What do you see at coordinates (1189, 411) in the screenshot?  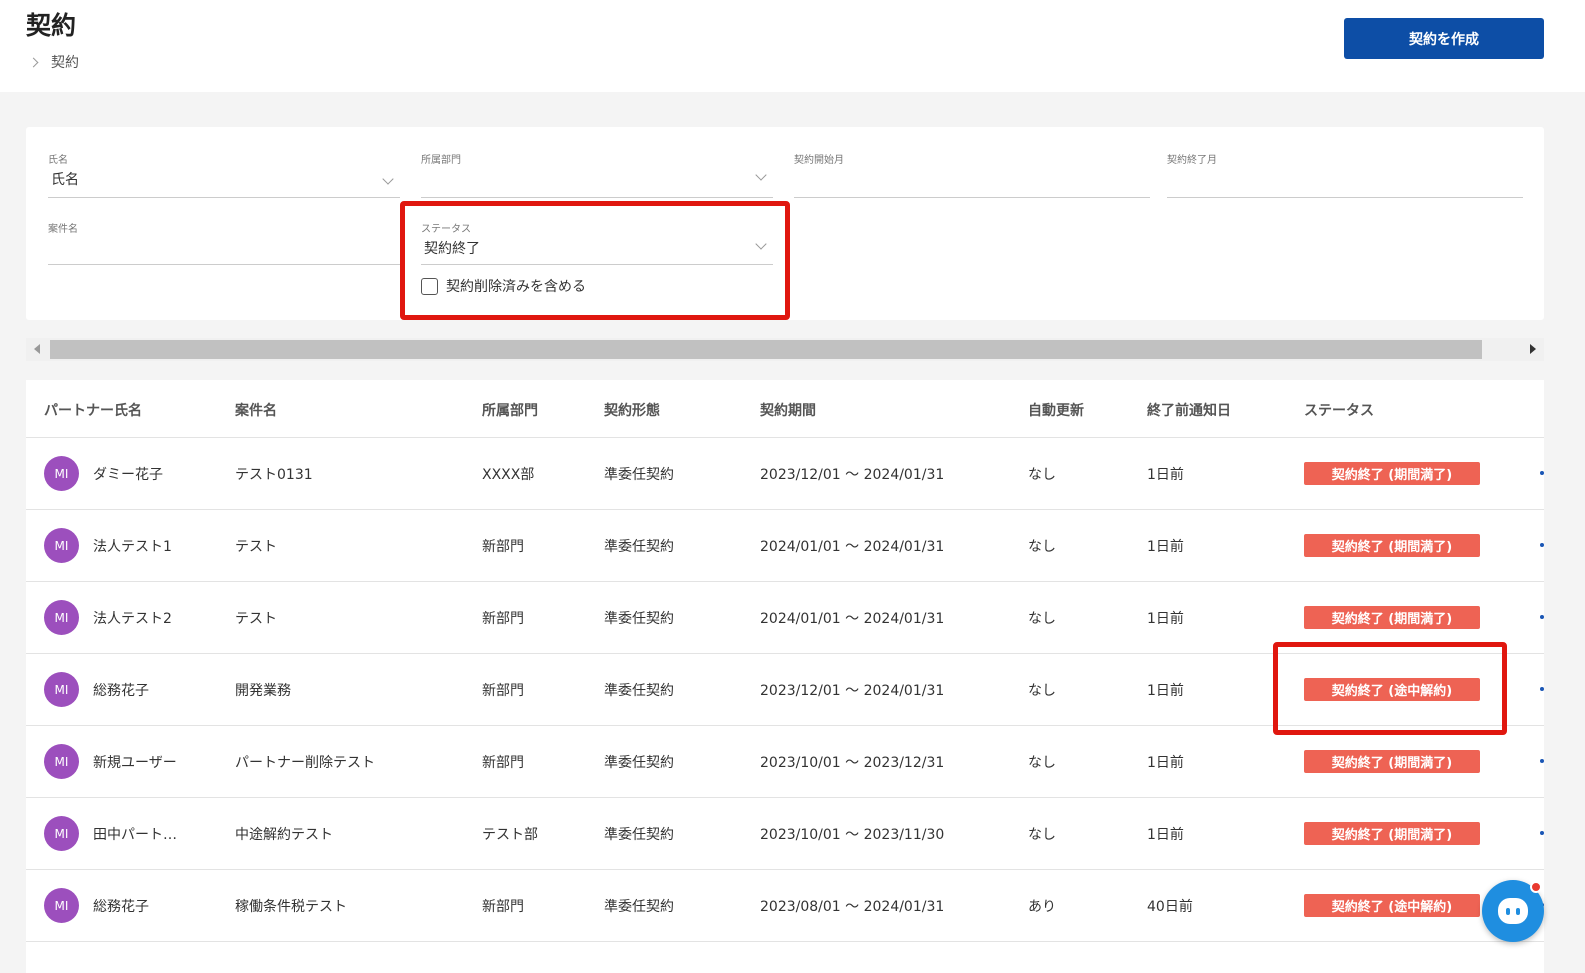 I see `column-header: 終了前通知日` at bounding box center [1189, 411].